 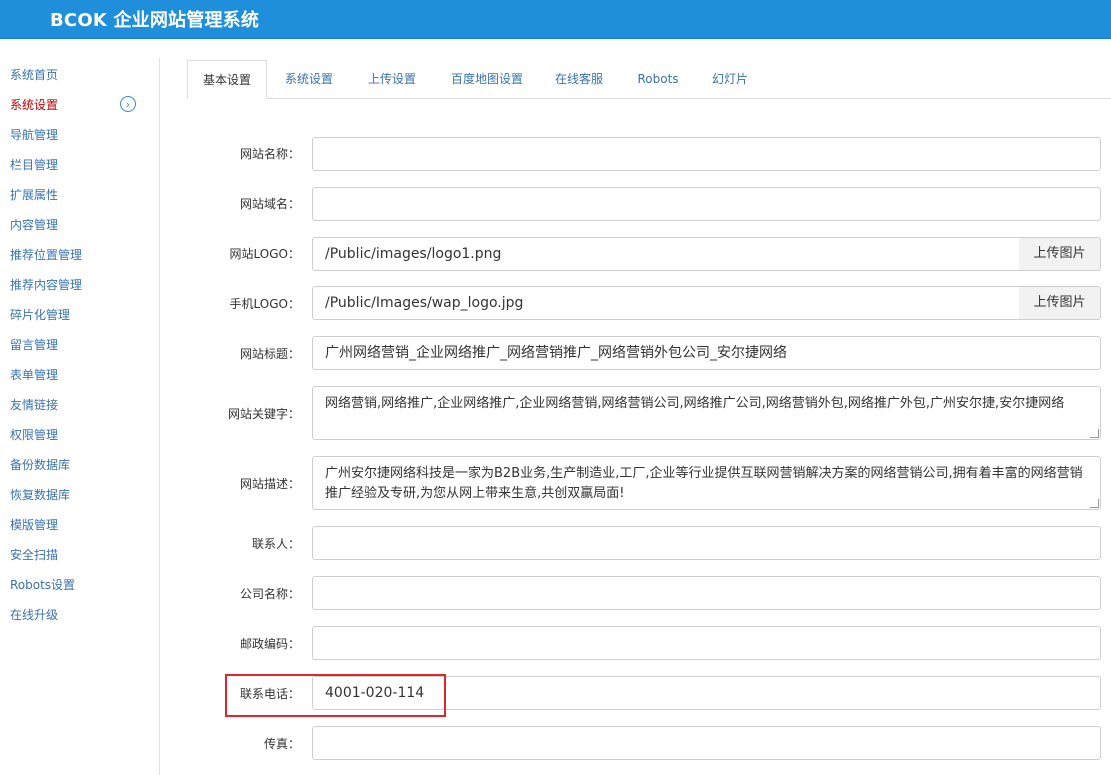 What do you see at coordinates (269, 354) in the screenshot?
I see `site-title-label: 网站标题：` at bounding box center [269, 354].